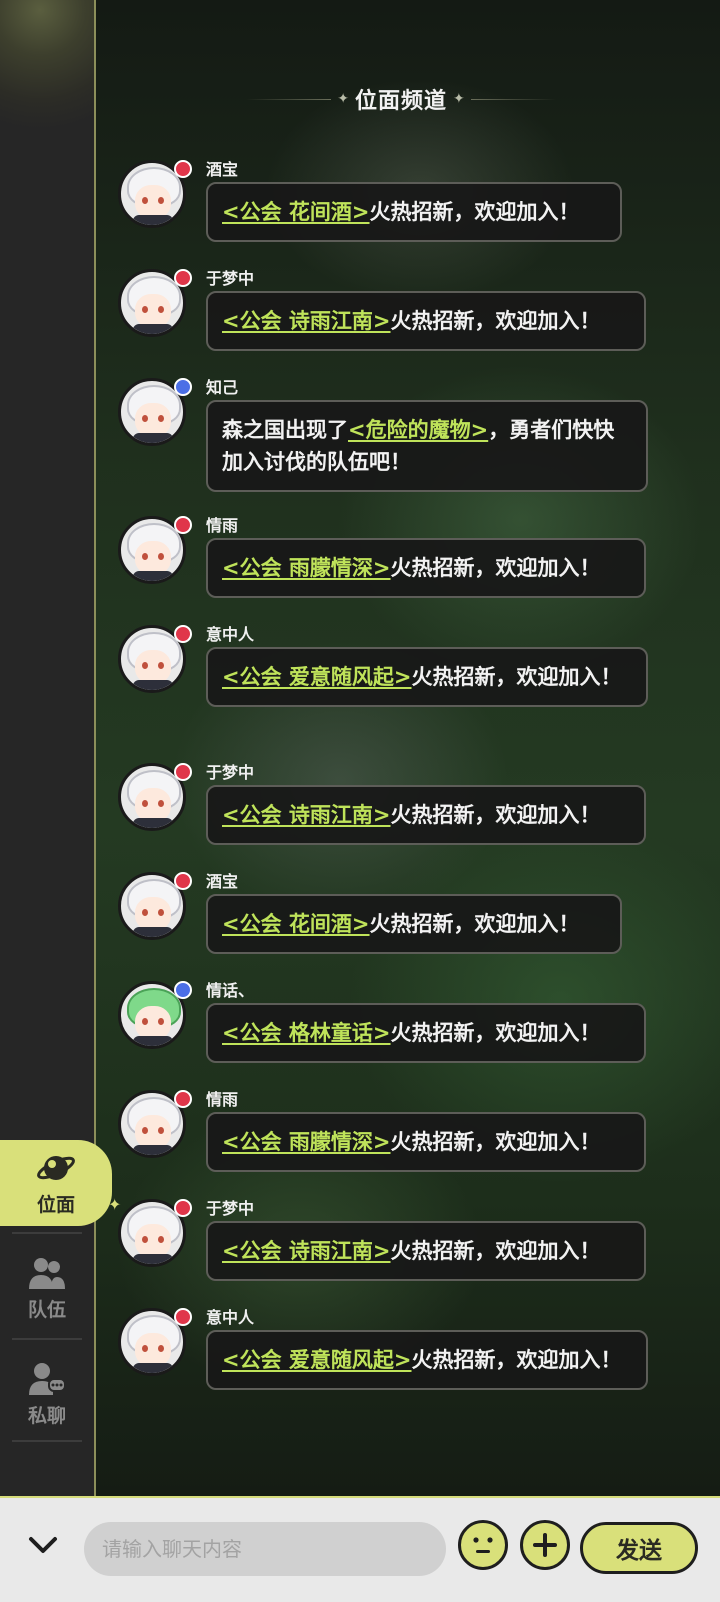  Describe the element at coordinates (265, 1549) in the screenshot. I see `chat-input` at that location.